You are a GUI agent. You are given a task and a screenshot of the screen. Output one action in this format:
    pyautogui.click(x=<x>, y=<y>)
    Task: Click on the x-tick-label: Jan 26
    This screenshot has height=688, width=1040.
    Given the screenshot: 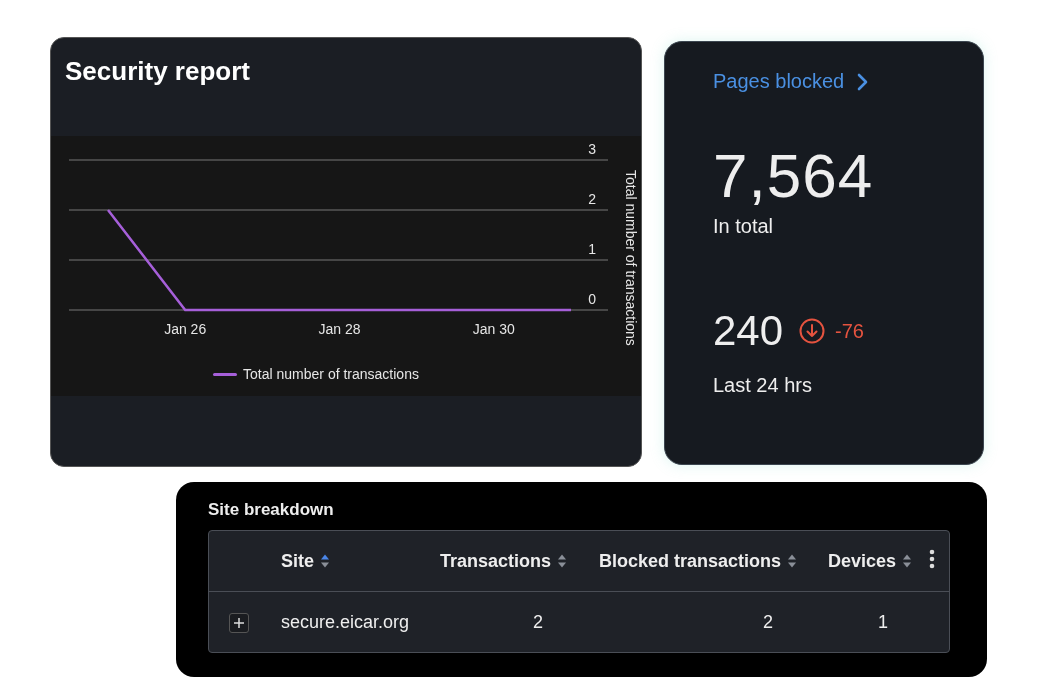 What is the action you would take?
    pyautogui.click(x=185, y=329)
    